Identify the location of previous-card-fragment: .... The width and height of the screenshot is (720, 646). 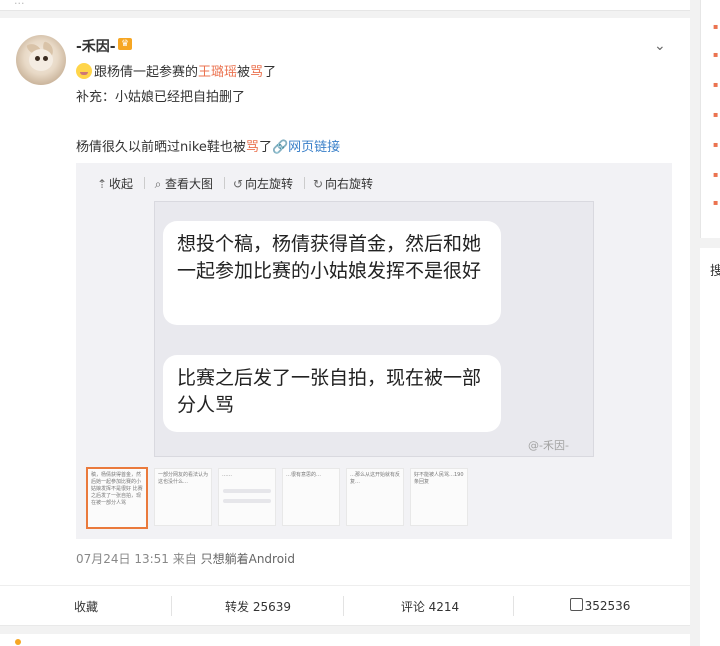
(19, 3).